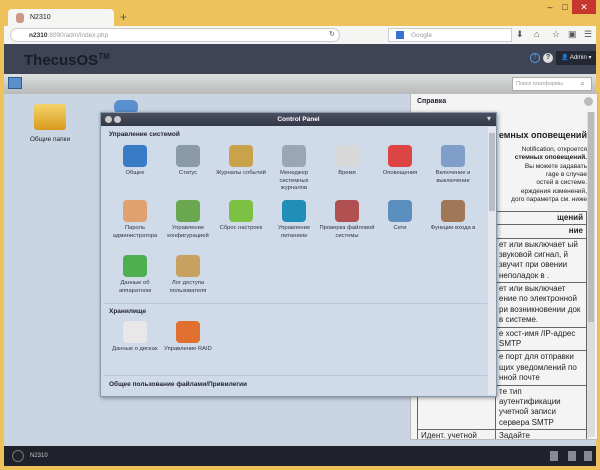 The image size is (600, 470). I want to click on control-panel-item: Пароль администратора, so click(135, 220).